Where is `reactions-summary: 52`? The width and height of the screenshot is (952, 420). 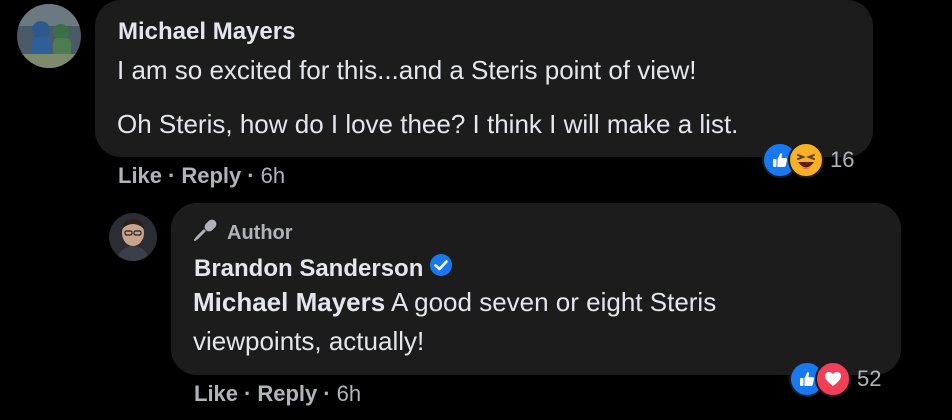
reactions-summary: 52 is located at coordinates (835, 379).